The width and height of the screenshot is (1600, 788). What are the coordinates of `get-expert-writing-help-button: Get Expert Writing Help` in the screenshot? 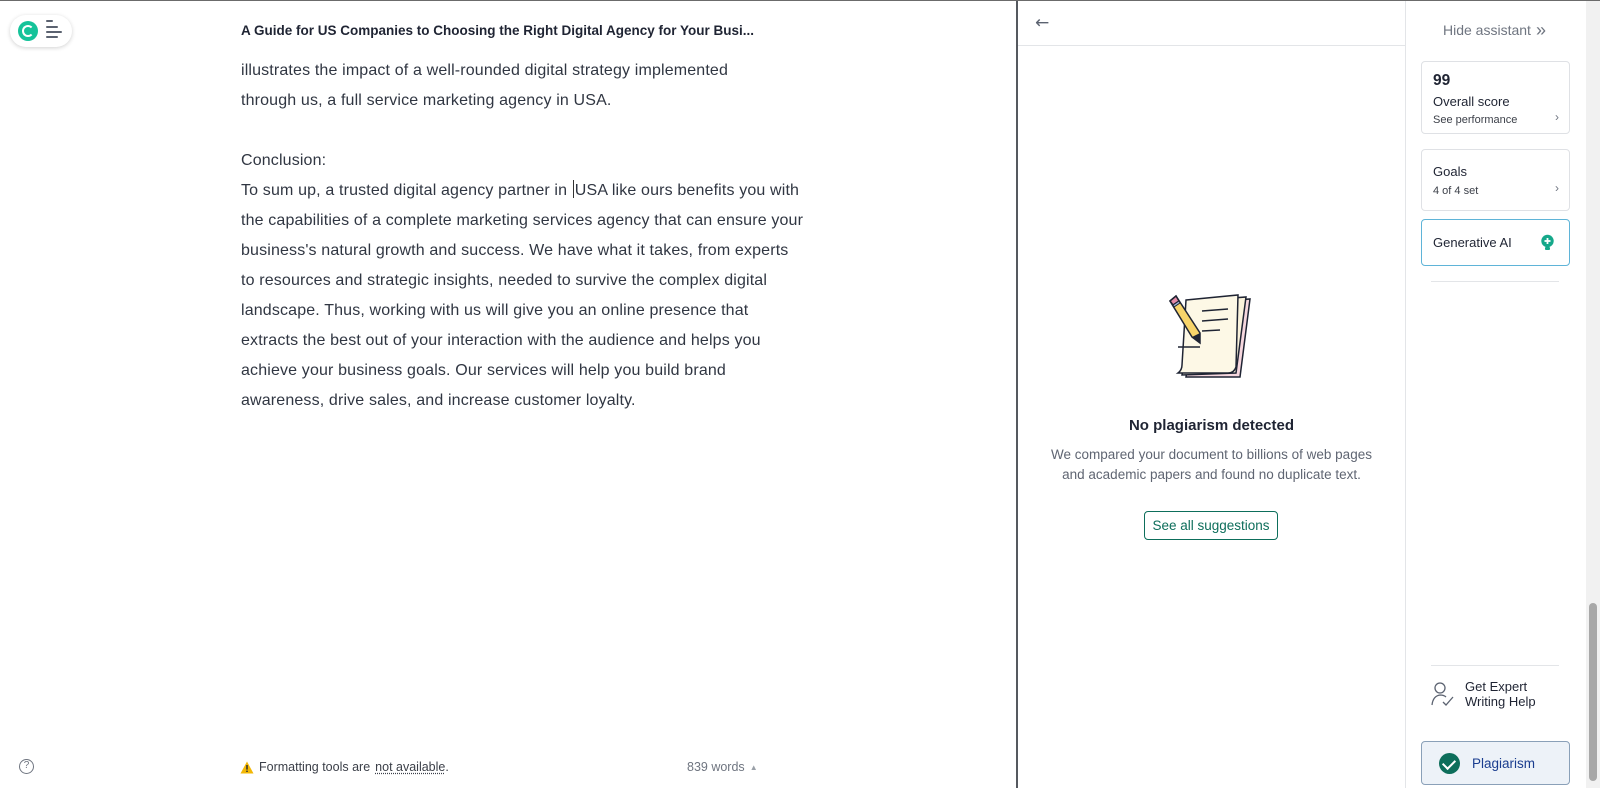 It's located at (1501, 694).